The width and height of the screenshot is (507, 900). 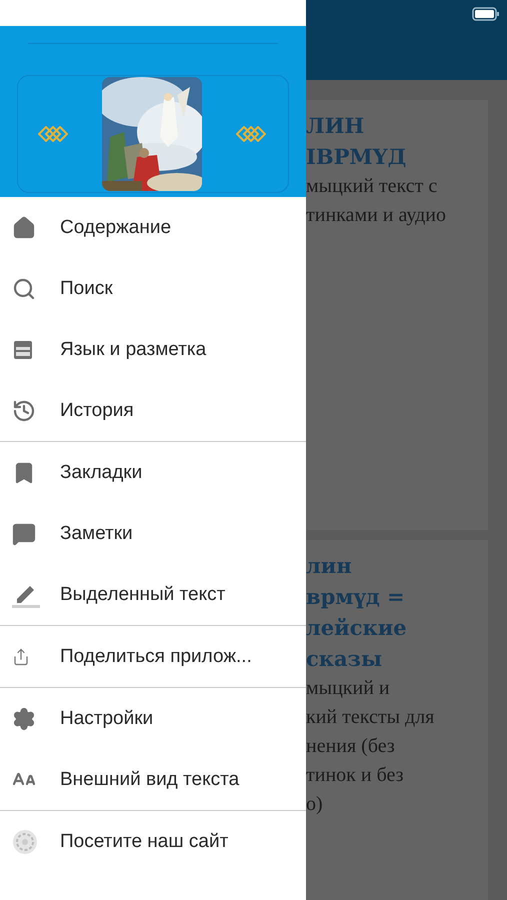 What do you see at coordinates (371, 717) in the screenshot?
I see `book-description: кий тексты для` at bounding box center [371, 717].